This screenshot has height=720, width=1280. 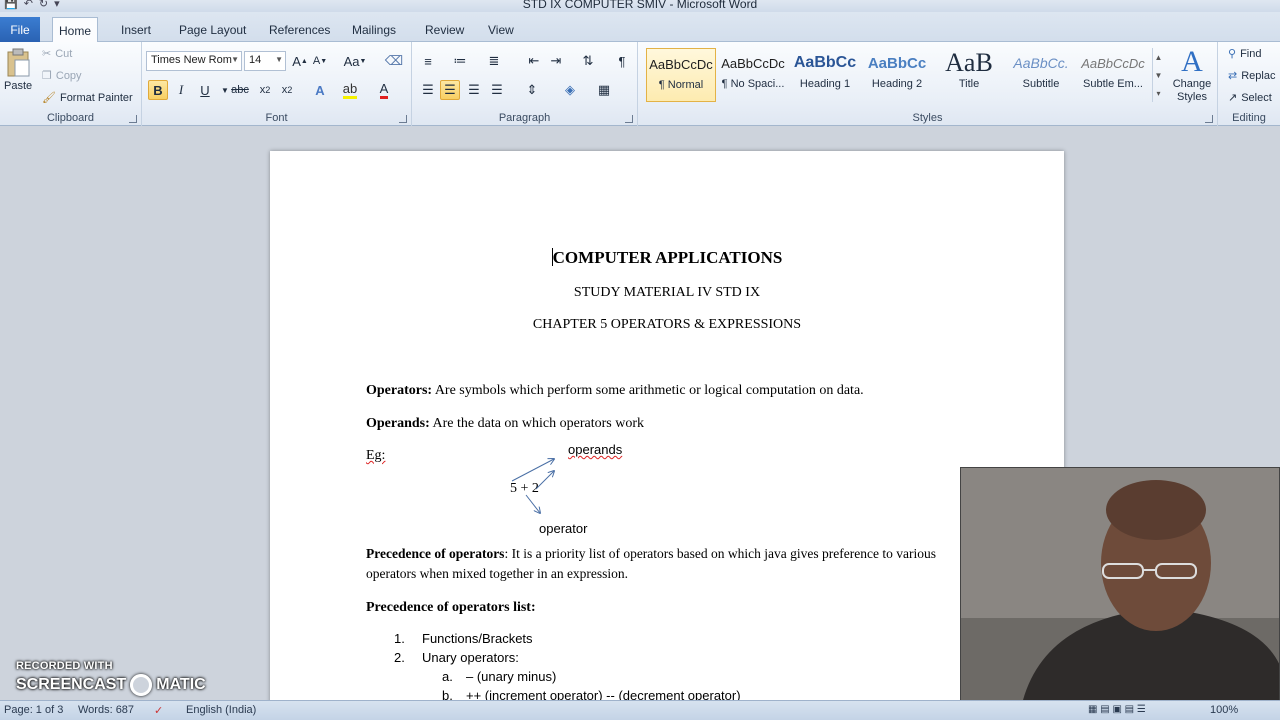 What do you see at coordinates (969, 84) in the screenshot?
I see `style-title-label: Title` at bounding box center [969, 84].